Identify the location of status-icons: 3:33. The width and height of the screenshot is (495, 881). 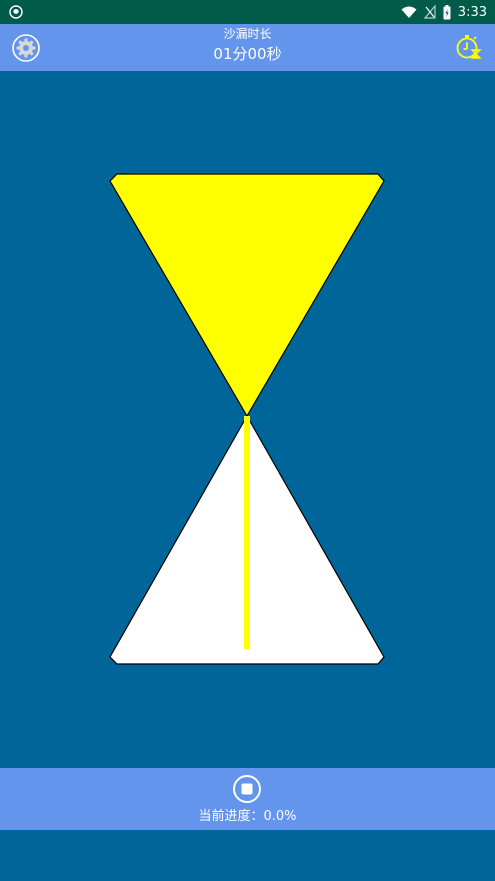
(444, 12).